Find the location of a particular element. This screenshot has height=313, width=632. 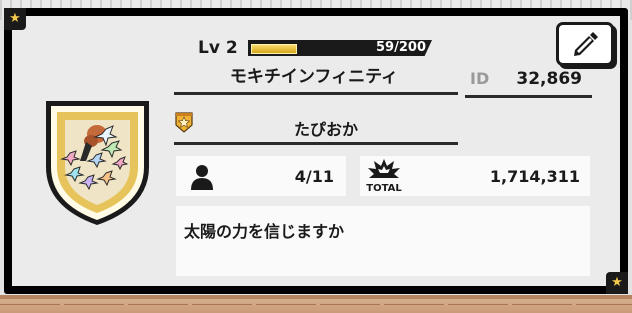

id-label: ID is located at coordinates (480, 78).